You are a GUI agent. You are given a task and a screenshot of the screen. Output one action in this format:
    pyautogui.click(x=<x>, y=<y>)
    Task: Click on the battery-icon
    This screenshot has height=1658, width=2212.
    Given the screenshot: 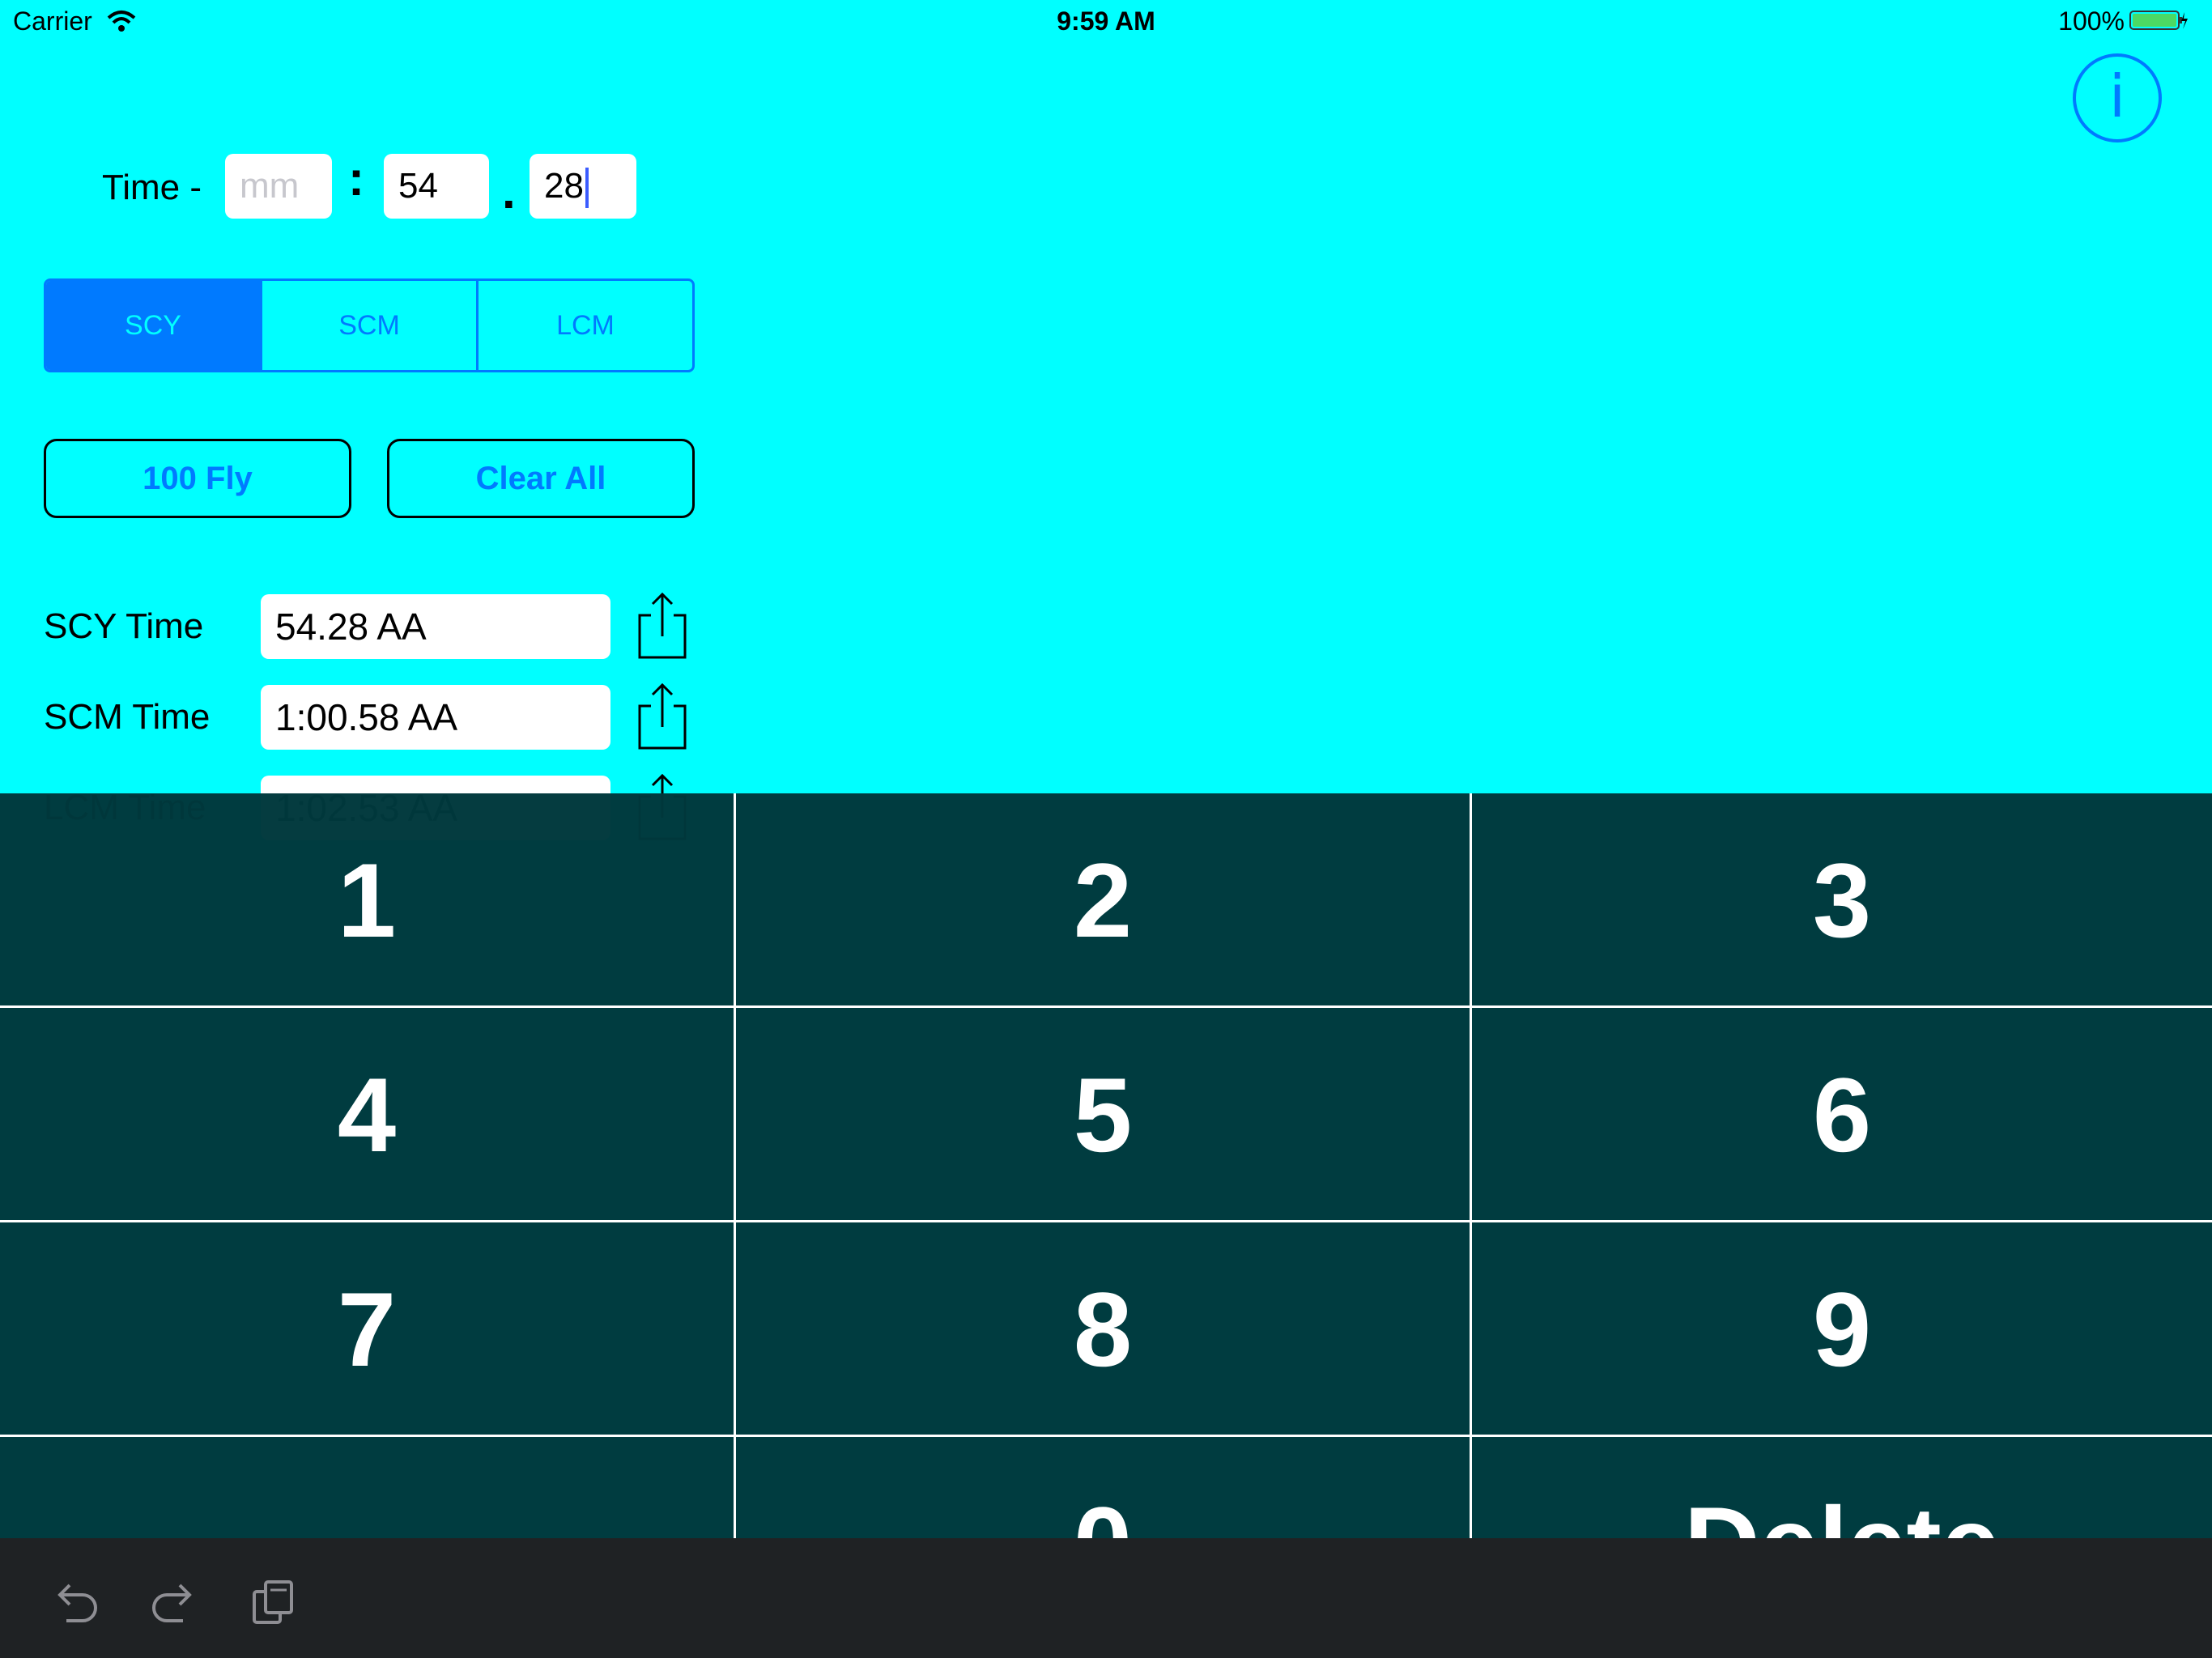 What is the action you would take?
    pyautogui.click(x=2159, y=20)
    